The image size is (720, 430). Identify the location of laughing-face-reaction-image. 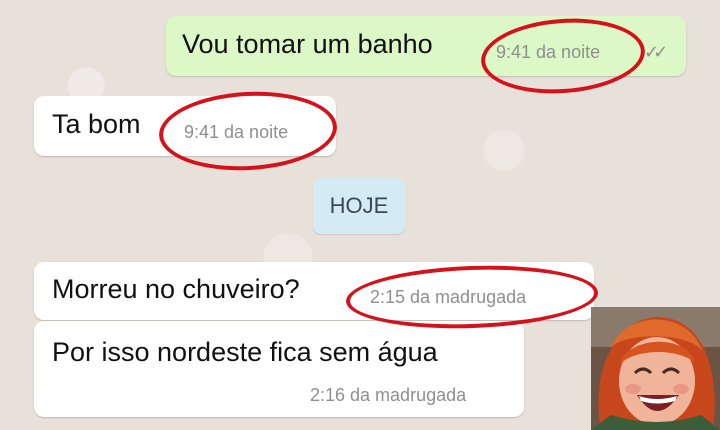
(655, 368).